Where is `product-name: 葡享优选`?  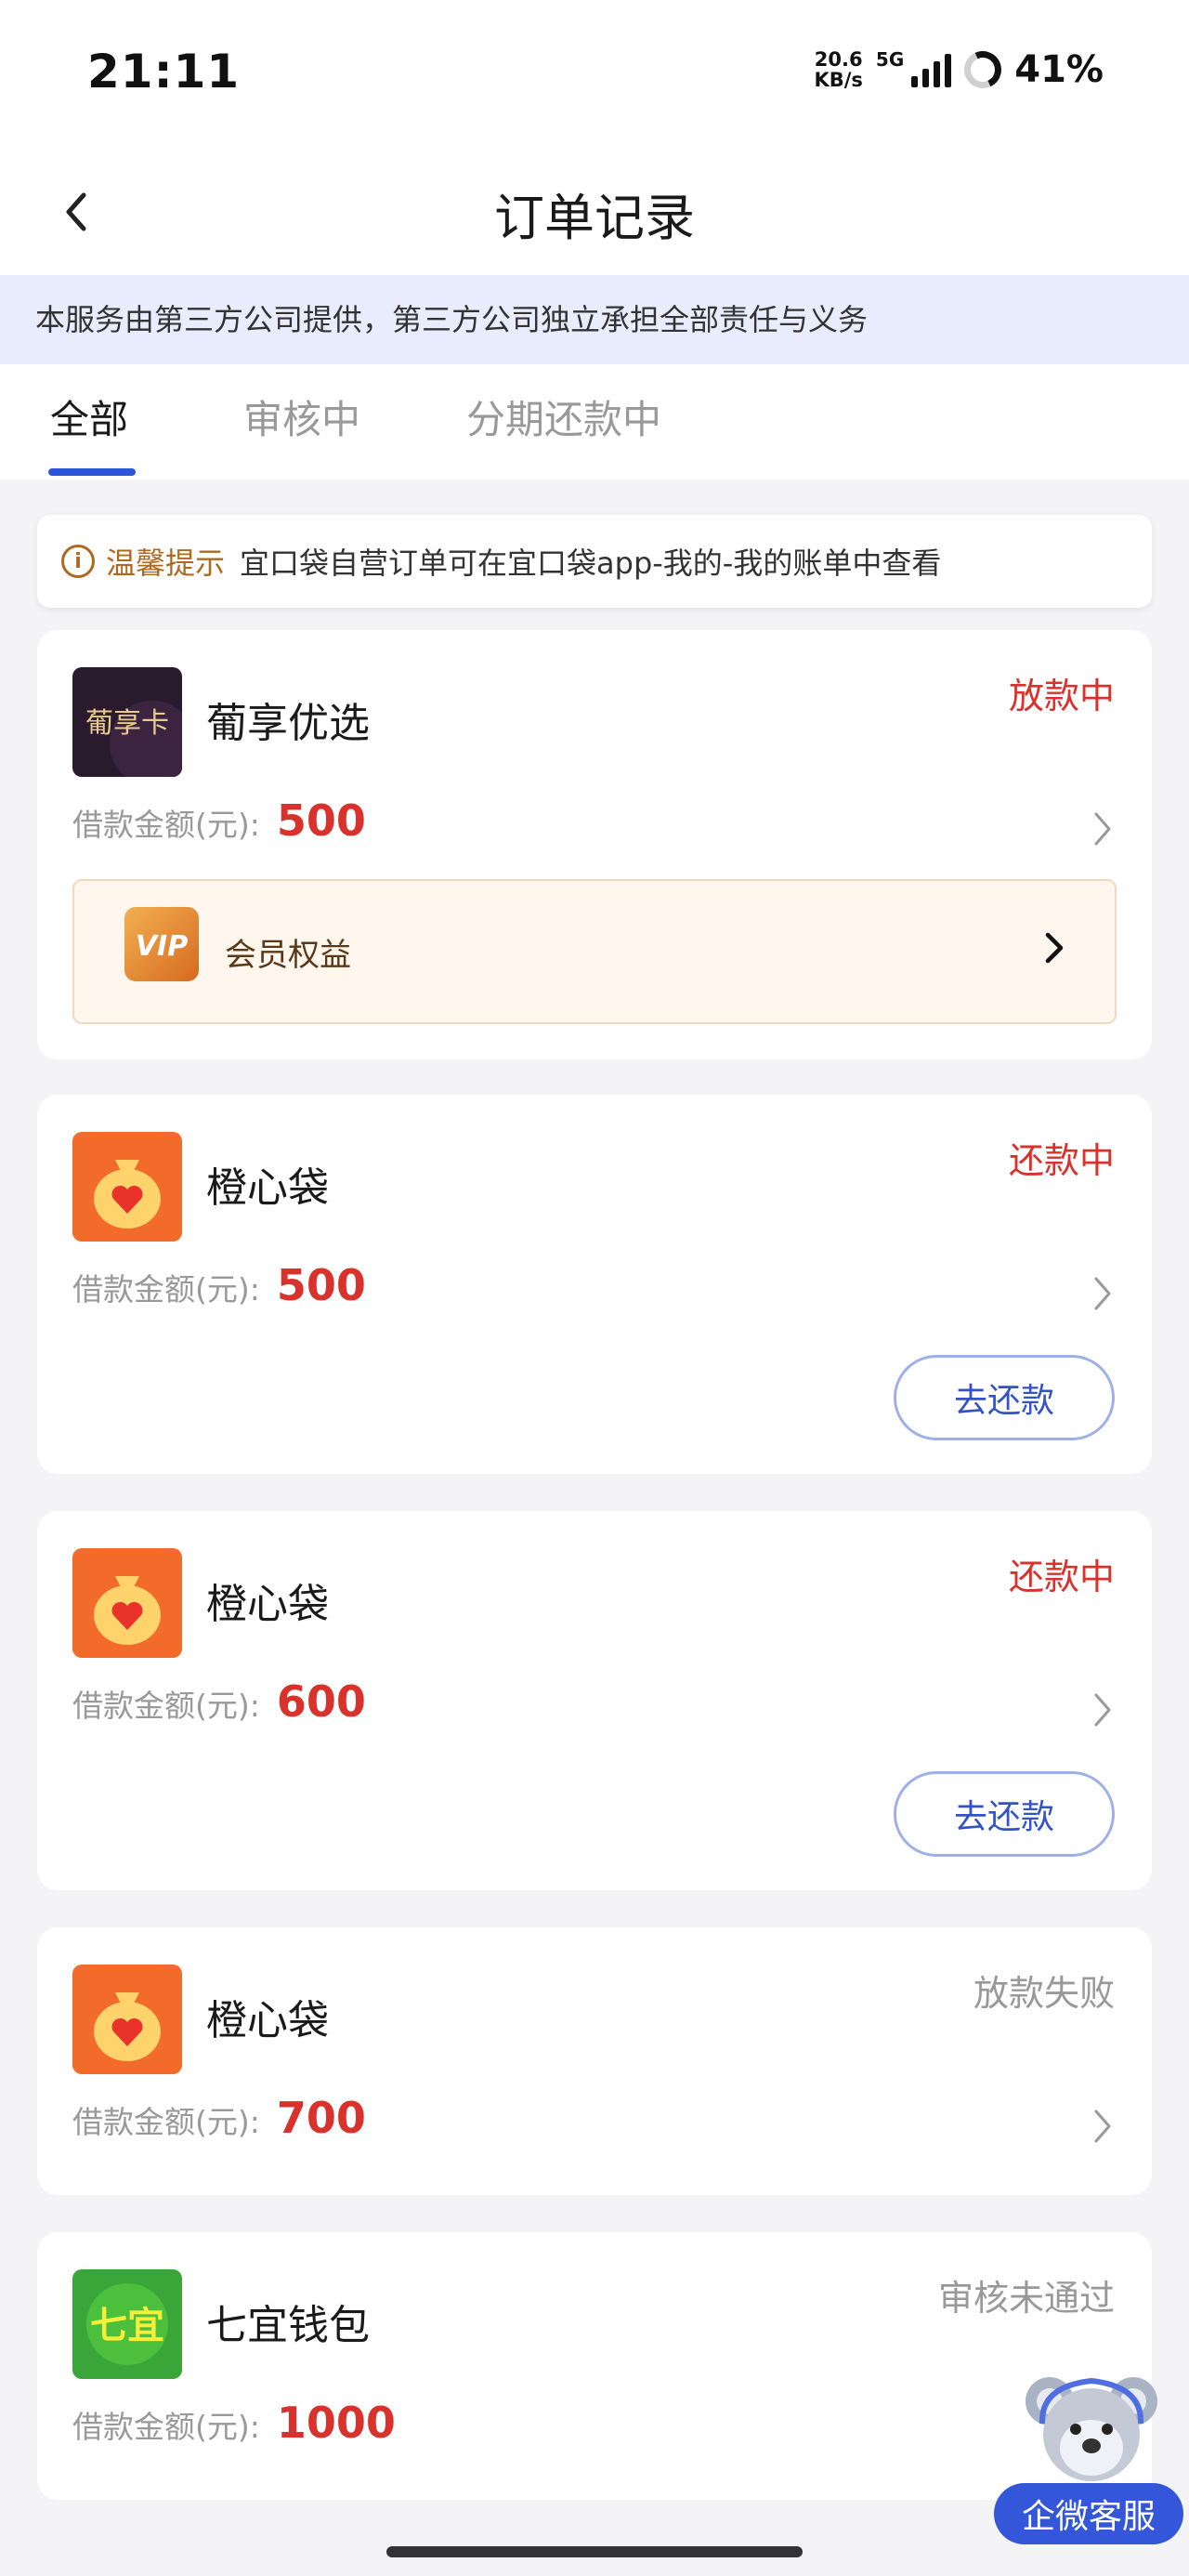 product-name: 葡享优选 is located at coordinates (288, 723).